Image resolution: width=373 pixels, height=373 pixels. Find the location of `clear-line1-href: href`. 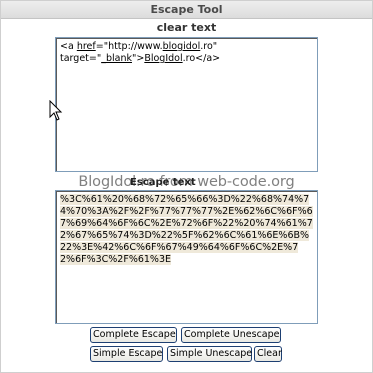

clear-line1-href: href is located at coordinates (86, 46).